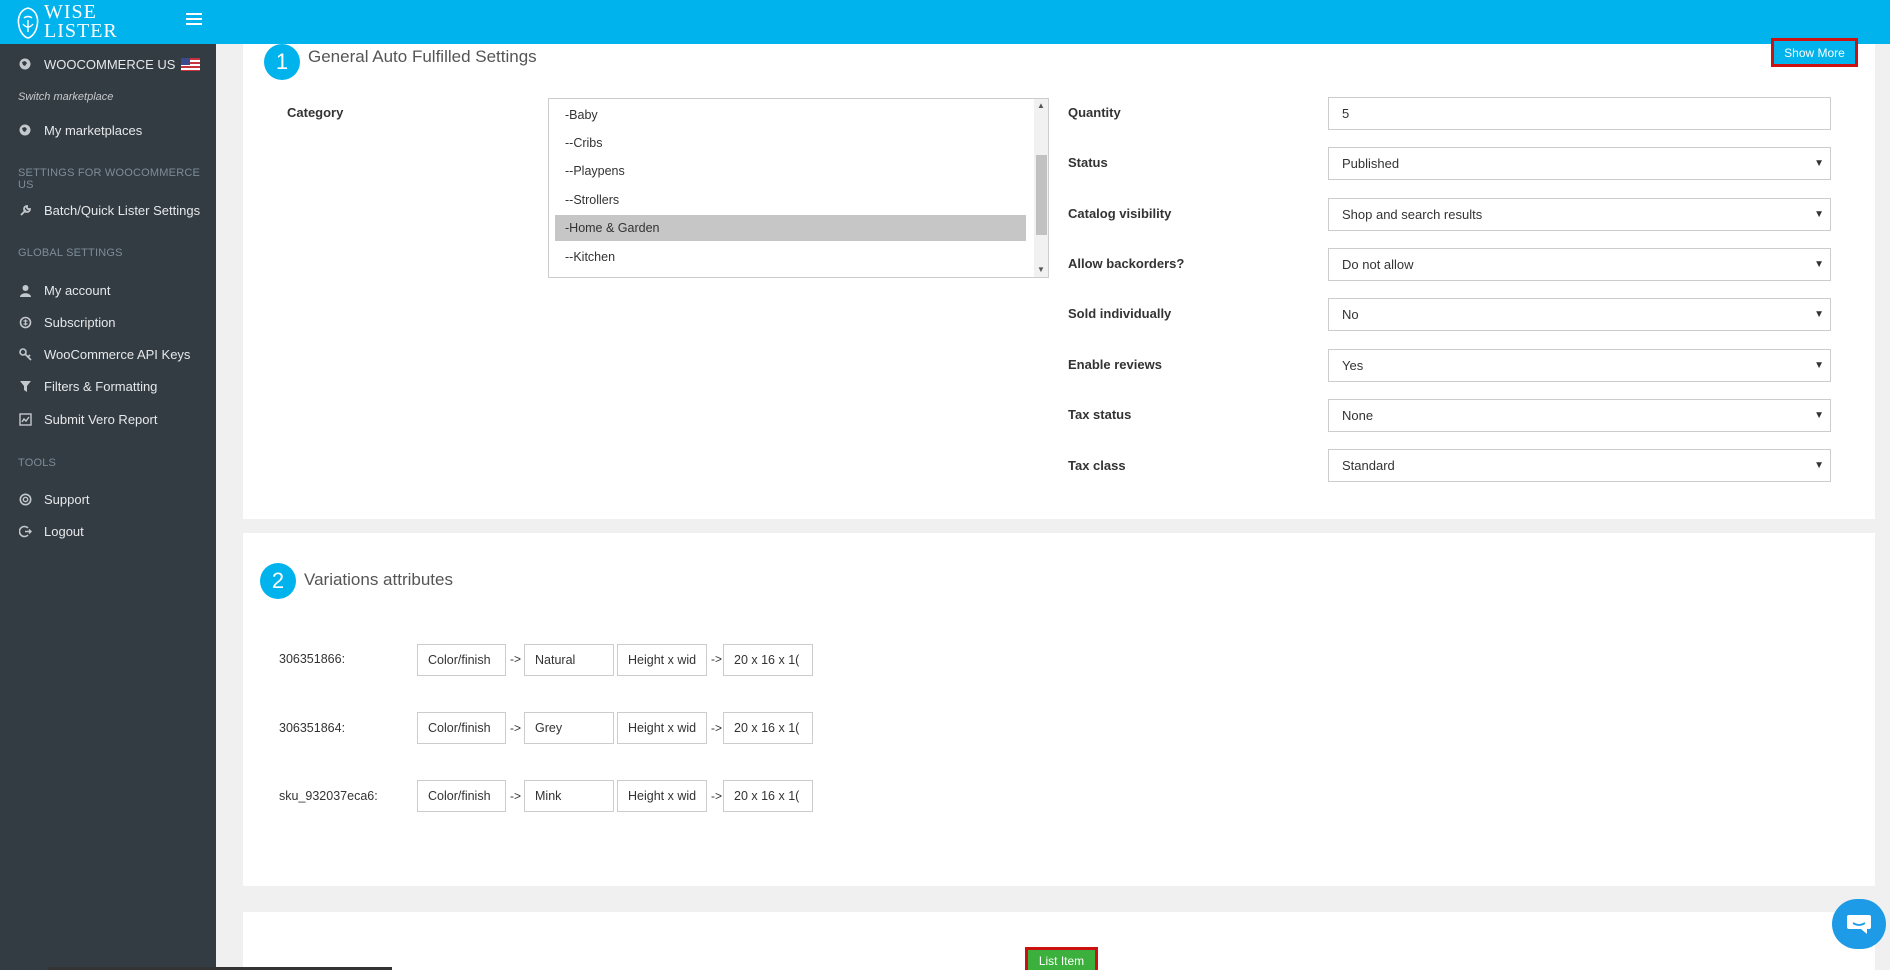  I want to click on tax-status-select: None ▼, so click(1579, 415).